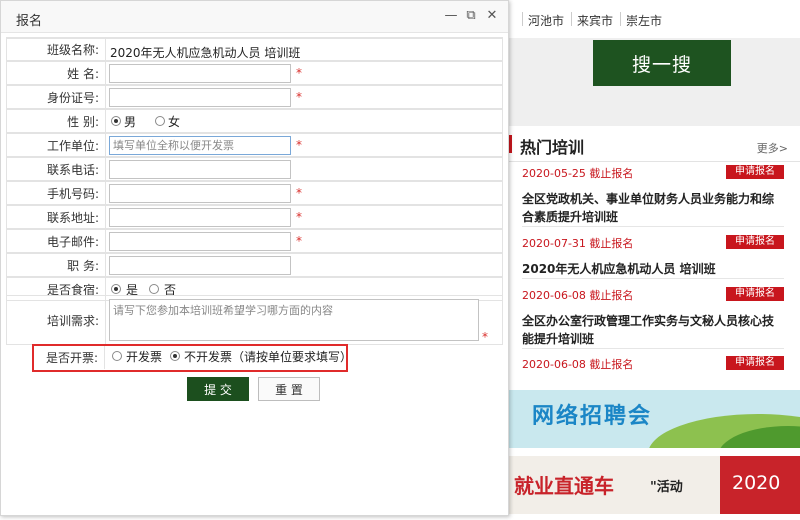 Image resolution: width=800 pixels, height=520 pixels. I want to click on gender-label: 性 别:, so click(56, 121).